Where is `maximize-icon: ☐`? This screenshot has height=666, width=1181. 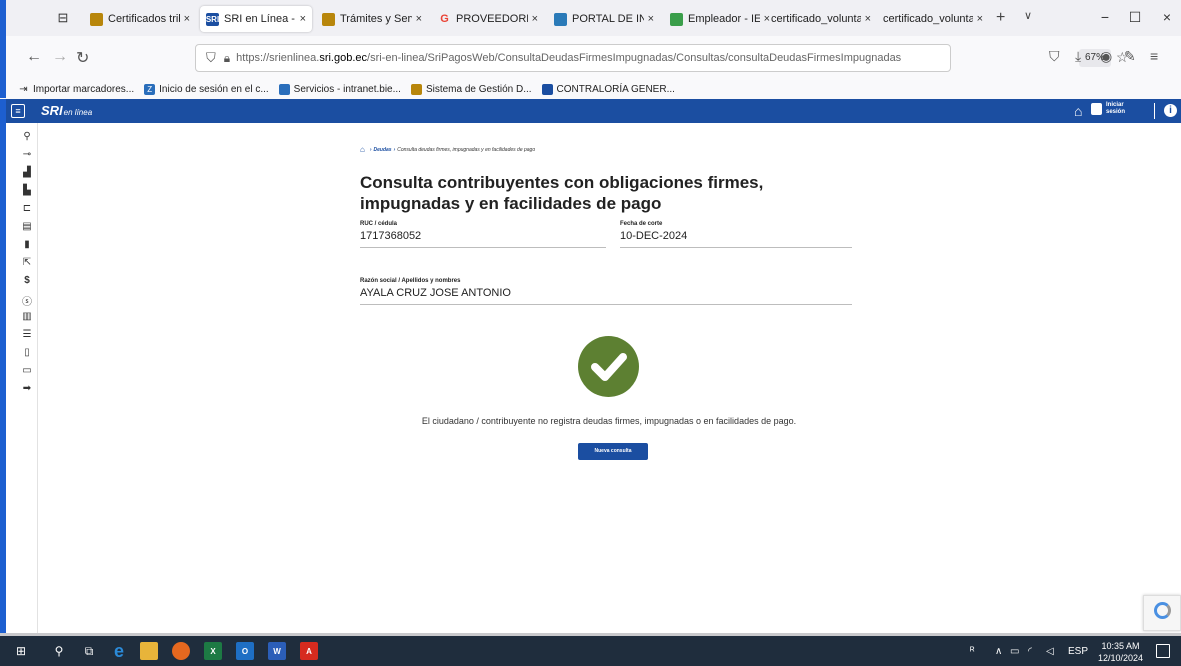 maximize-icon: ☐ is located at coordinates (1135, 17).